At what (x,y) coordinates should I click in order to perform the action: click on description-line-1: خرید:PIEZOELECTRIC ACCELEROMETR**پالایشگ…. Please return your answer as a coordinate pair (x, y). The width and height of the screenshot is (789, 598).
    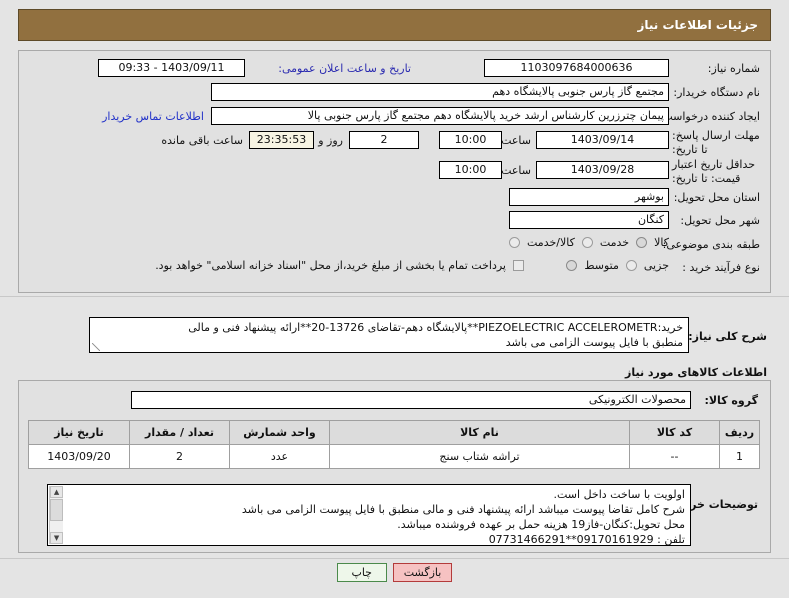
    Looking at the image, I should click on (435, 327).